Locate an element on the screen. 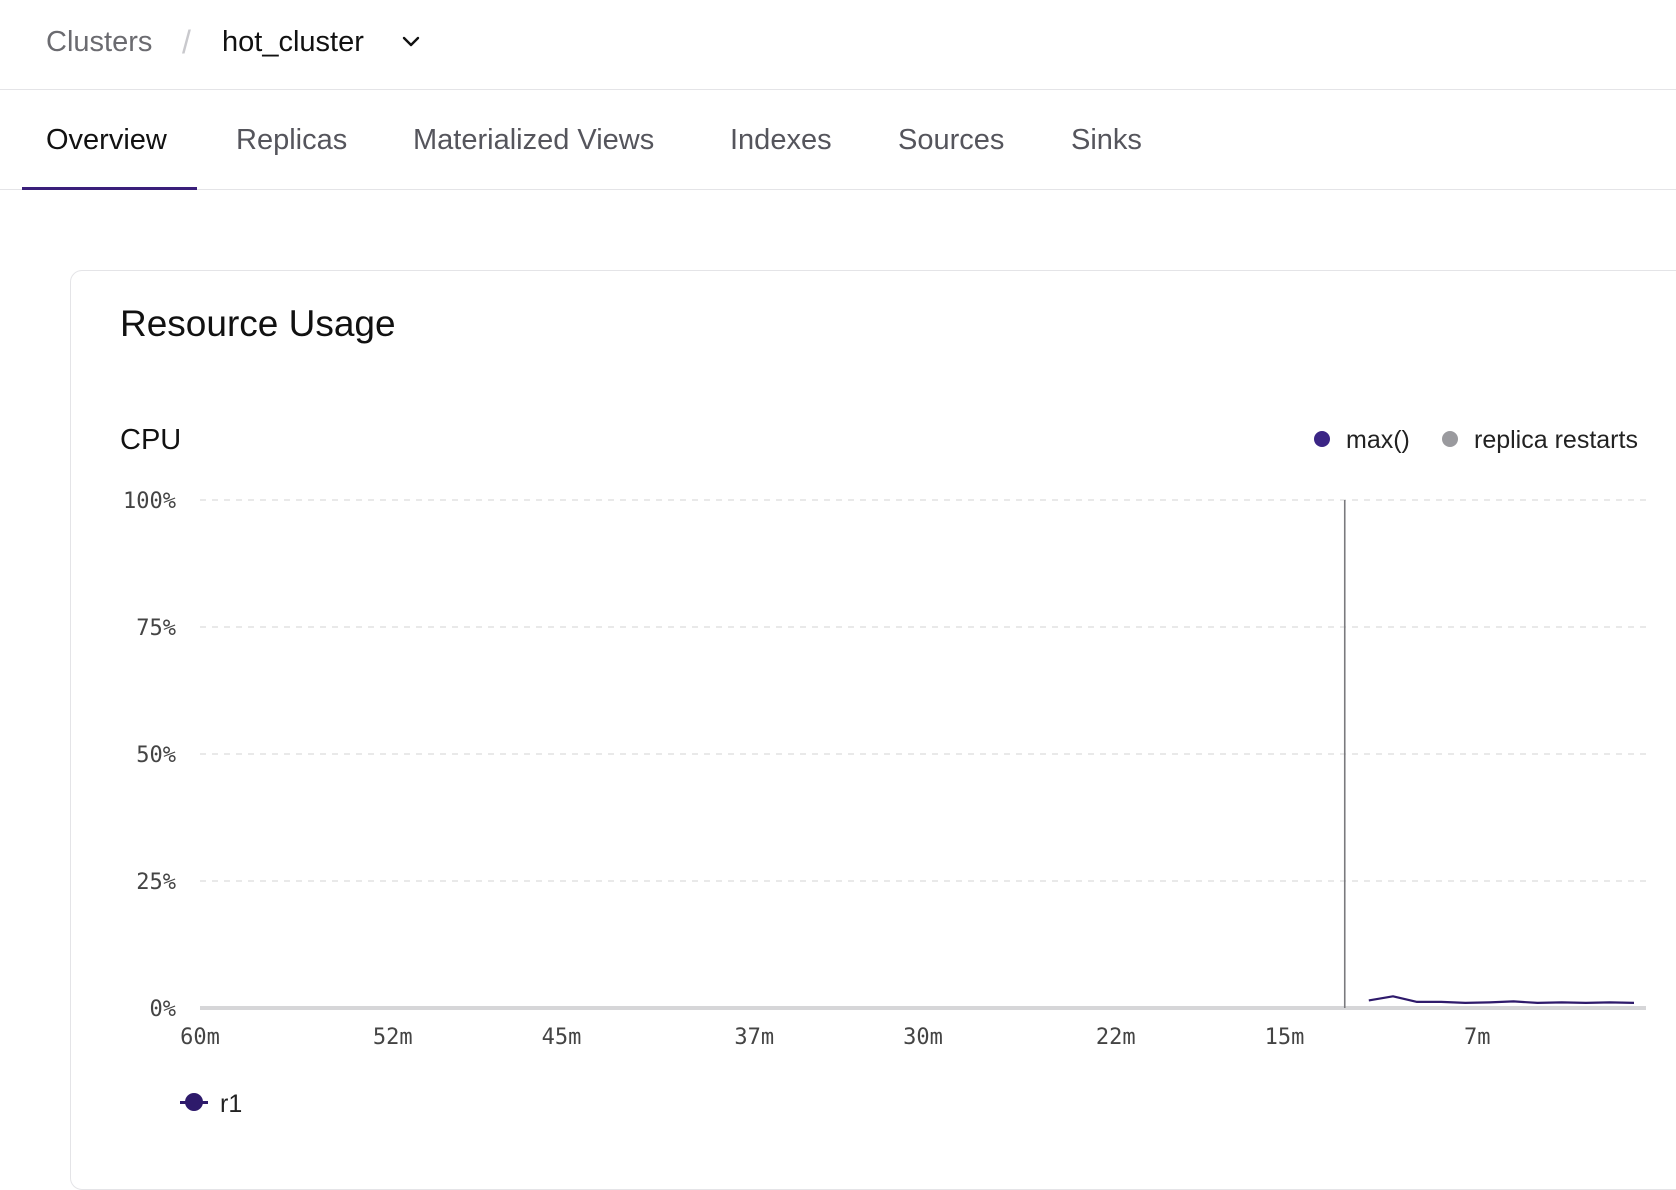  x-tick-label: 22m is located at coordinates (1116, 1037).